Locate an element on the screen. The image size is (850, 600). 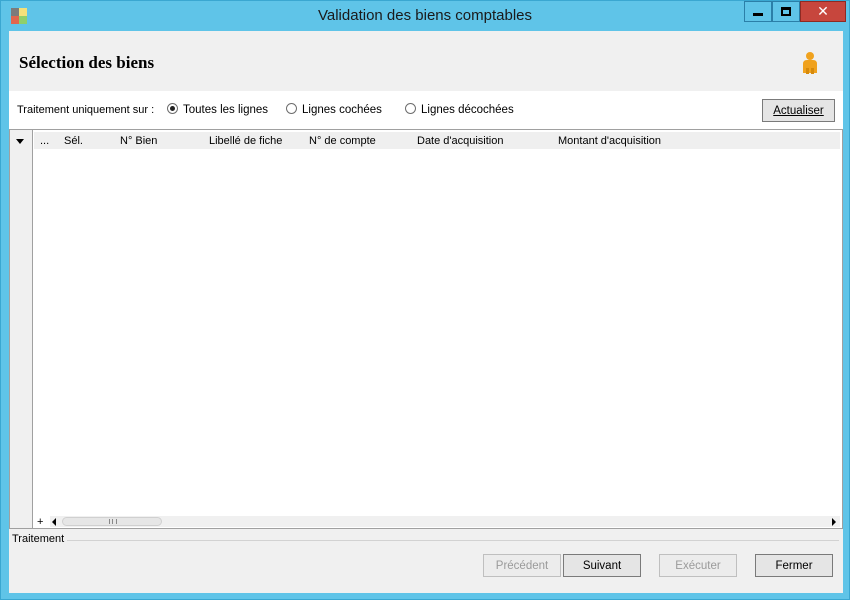
title-bar: Validation des biens comptables ✕ is located at coordinates (425, 16).